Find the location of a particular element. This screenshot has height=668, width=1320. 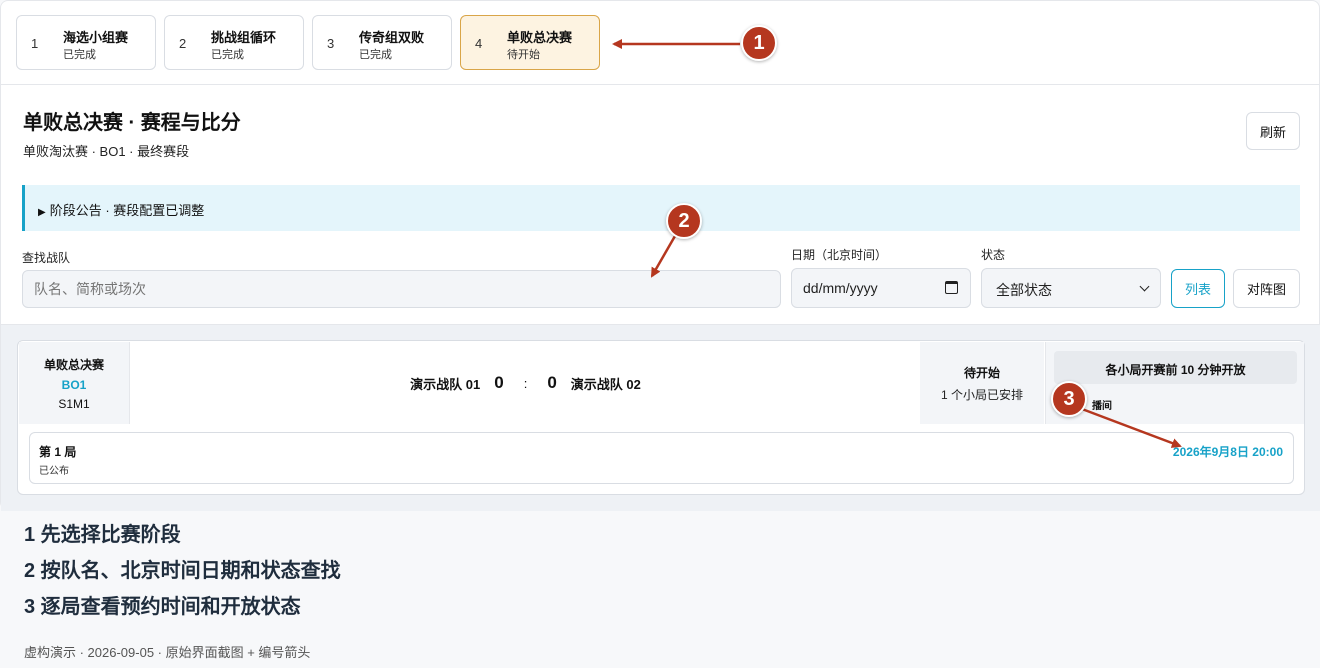

notice-text: 阶段公告 · 赛段配置已调整 is located at coordinates (127, 210).